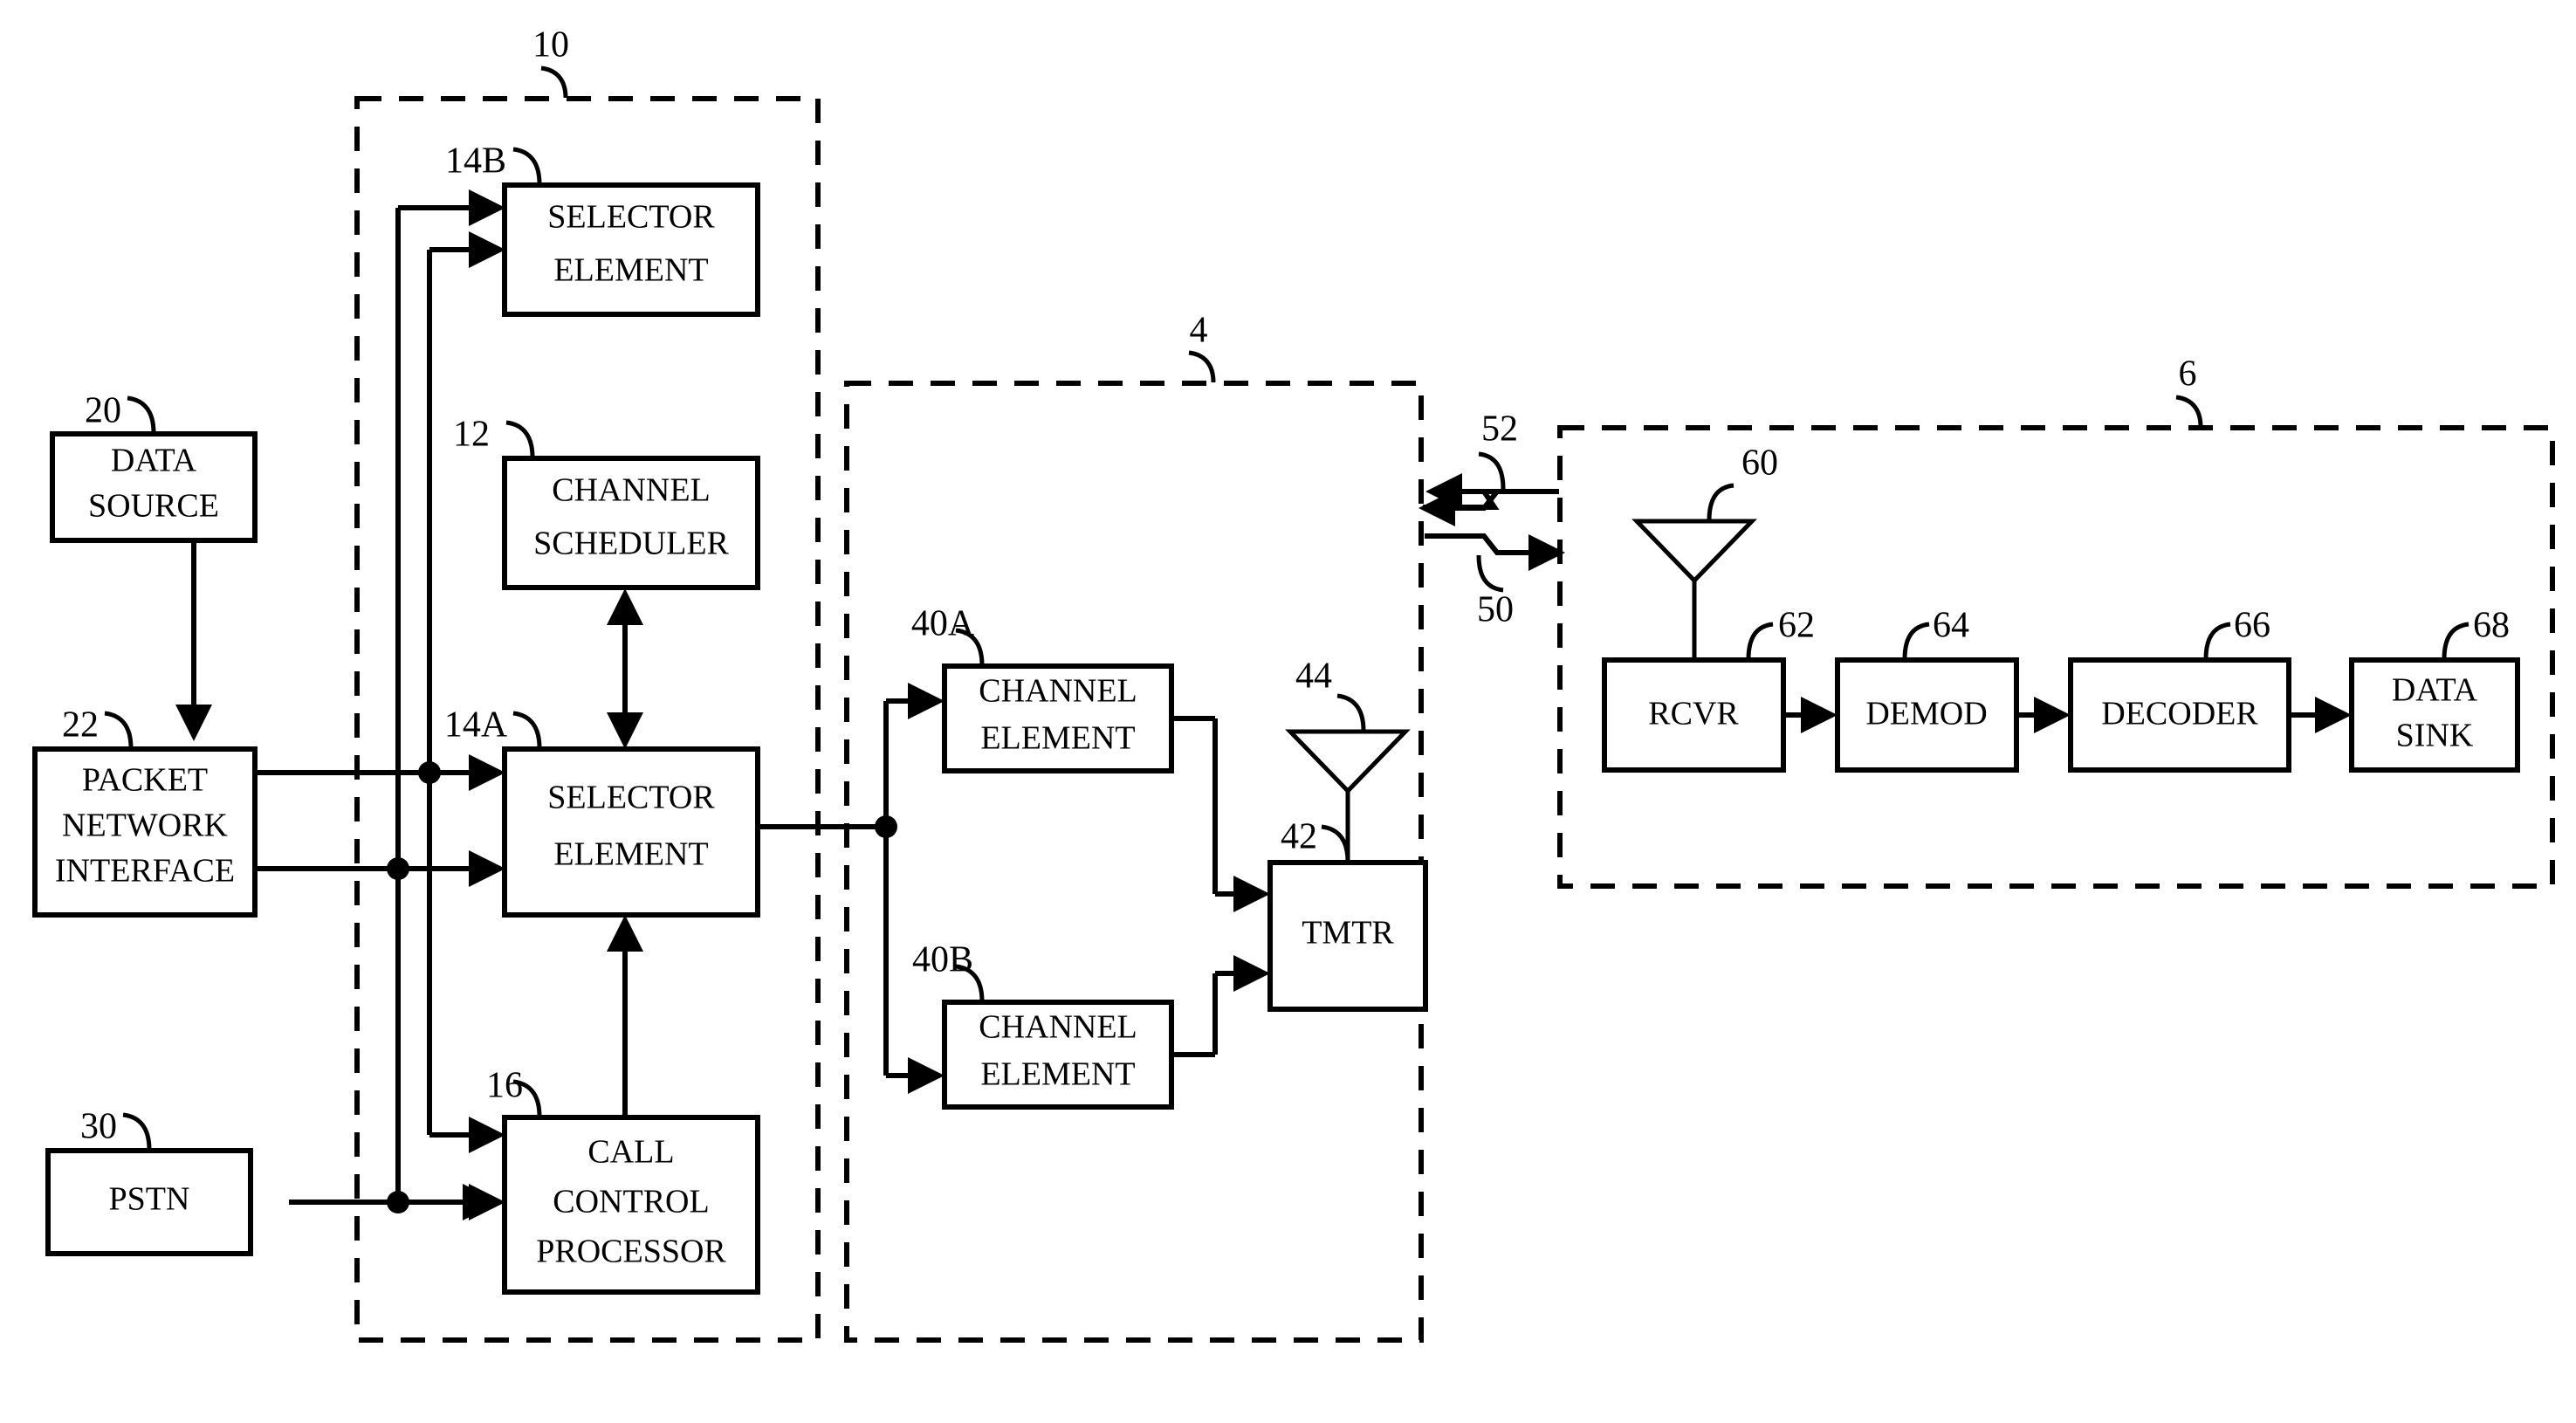 Image resolution: width=2576 pixels, height=1423 pixels. I want to click on pni-label-2: NETWORK, so click(146, 826).